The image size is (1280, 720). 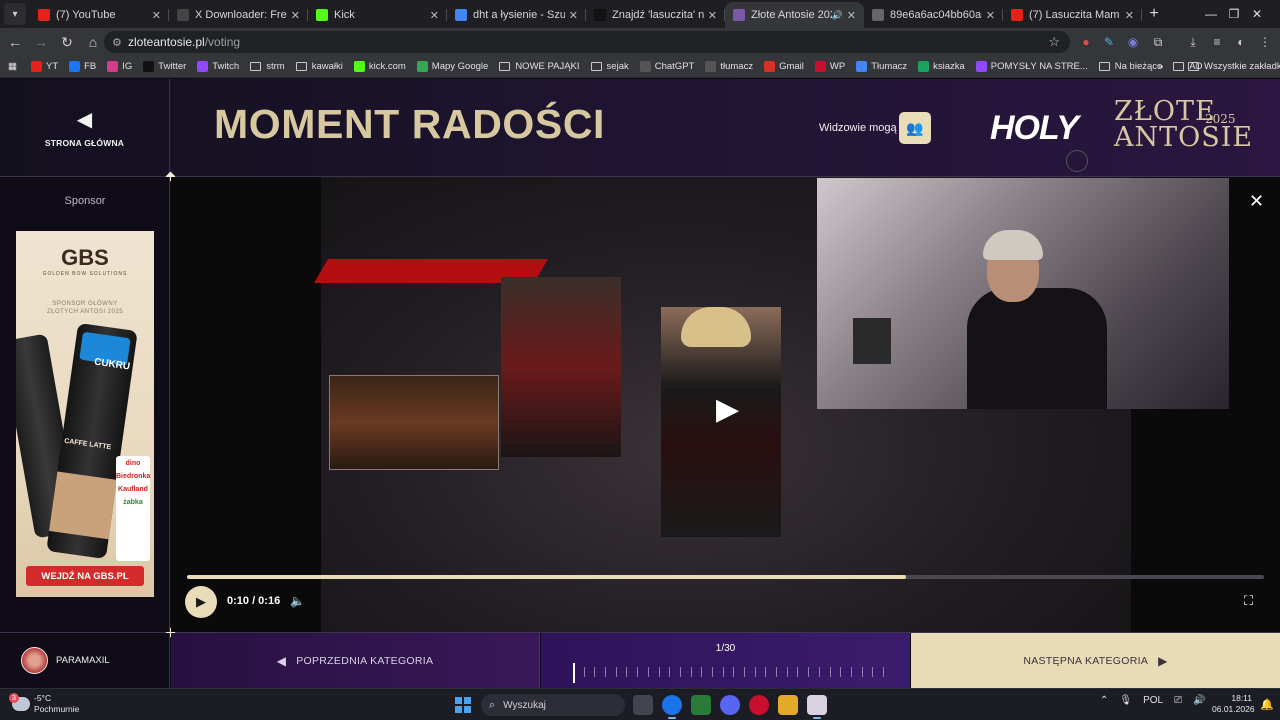 What do you see at coordinates (93, 42) in the screenshot?
I see `home-icon: ⌂` at bounding box center [93, 42].